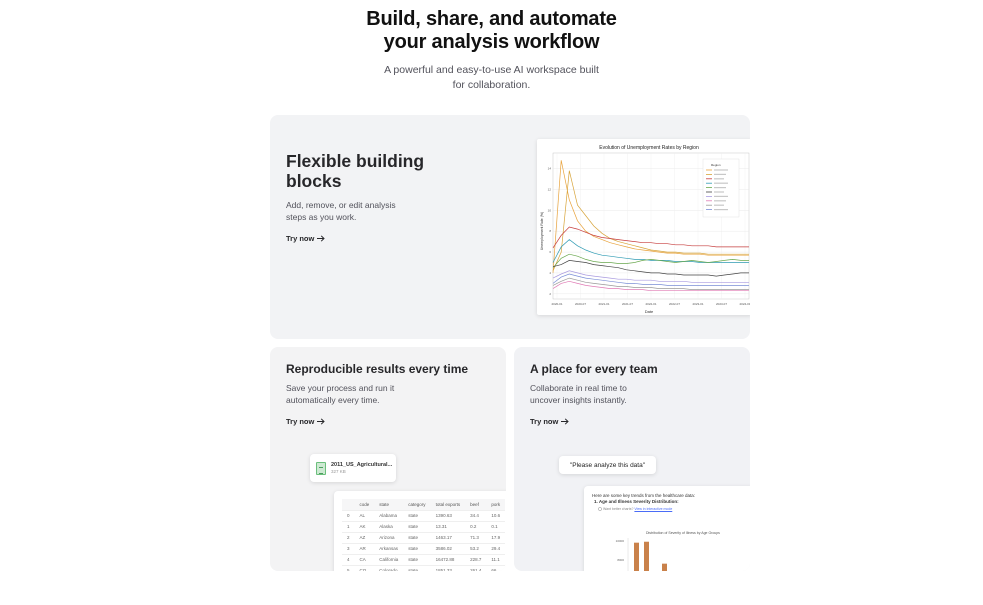 This screenshot has height=605, width=983. I want to click on card-desc-line2: automatically every time., so click(333, 400).